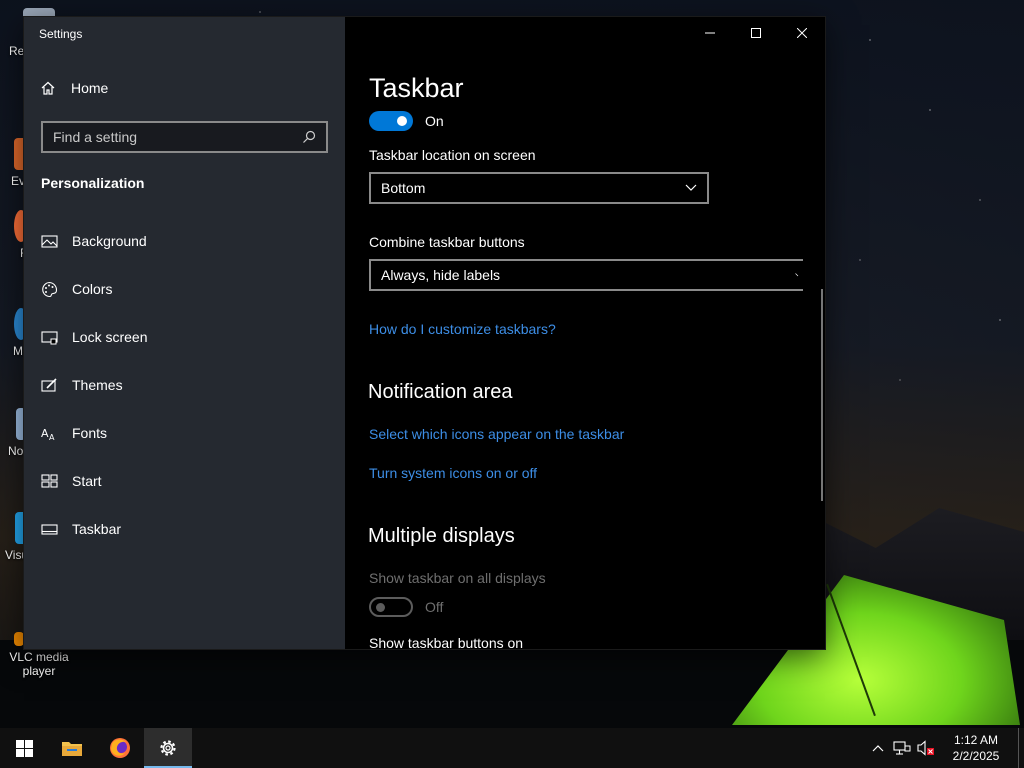 The image size is (1024, 768). I want to click on minimize-icon, so click(710, 33).